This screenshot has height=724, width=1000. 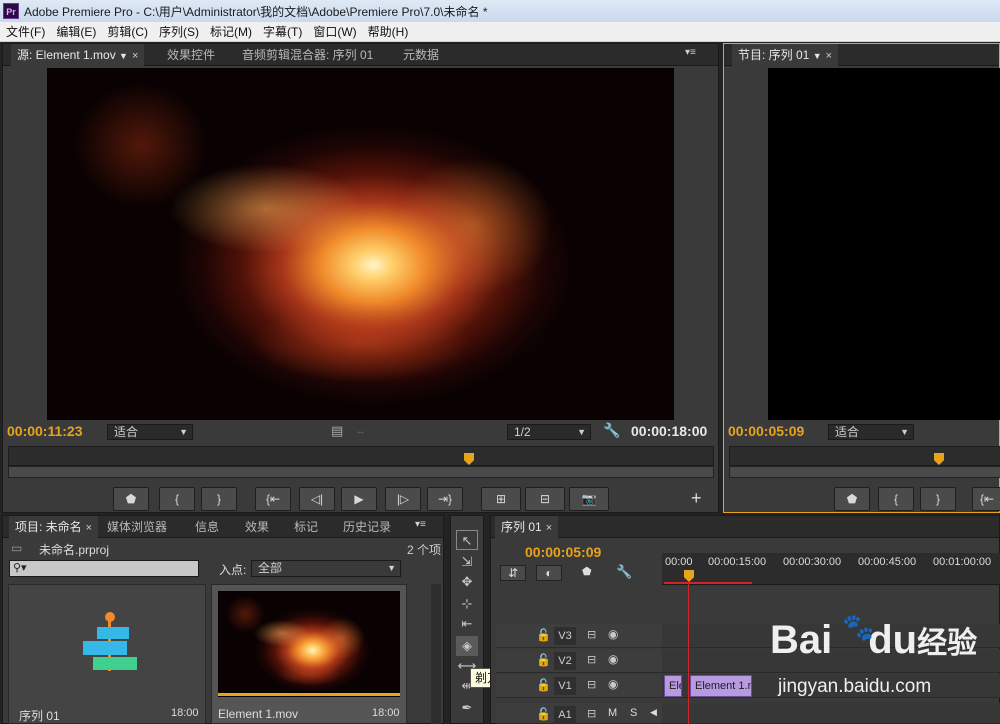 I want to click on film-strip-icon: ▤, so click(x=337, y=431).